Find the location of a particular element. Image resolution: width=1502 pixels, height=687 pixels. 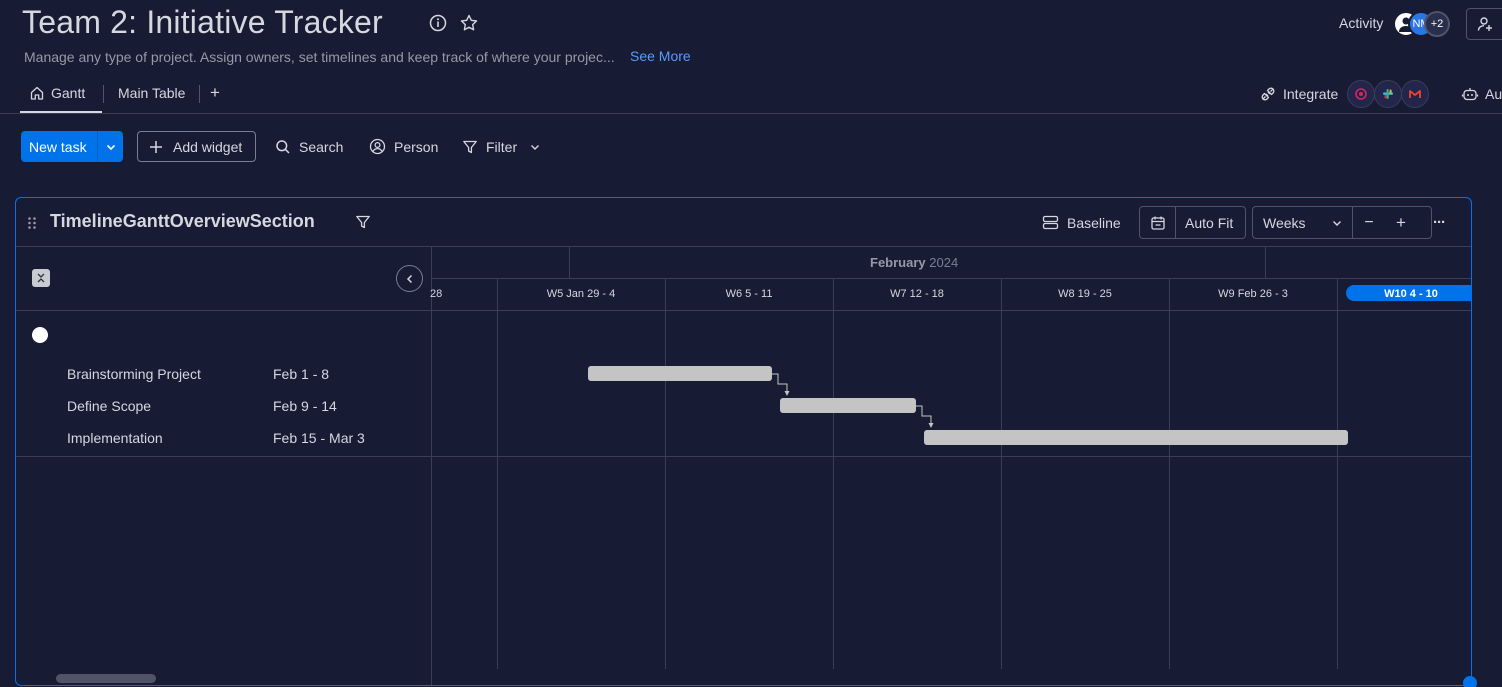

filter-button: Filter is located at coordinates (501, 146).